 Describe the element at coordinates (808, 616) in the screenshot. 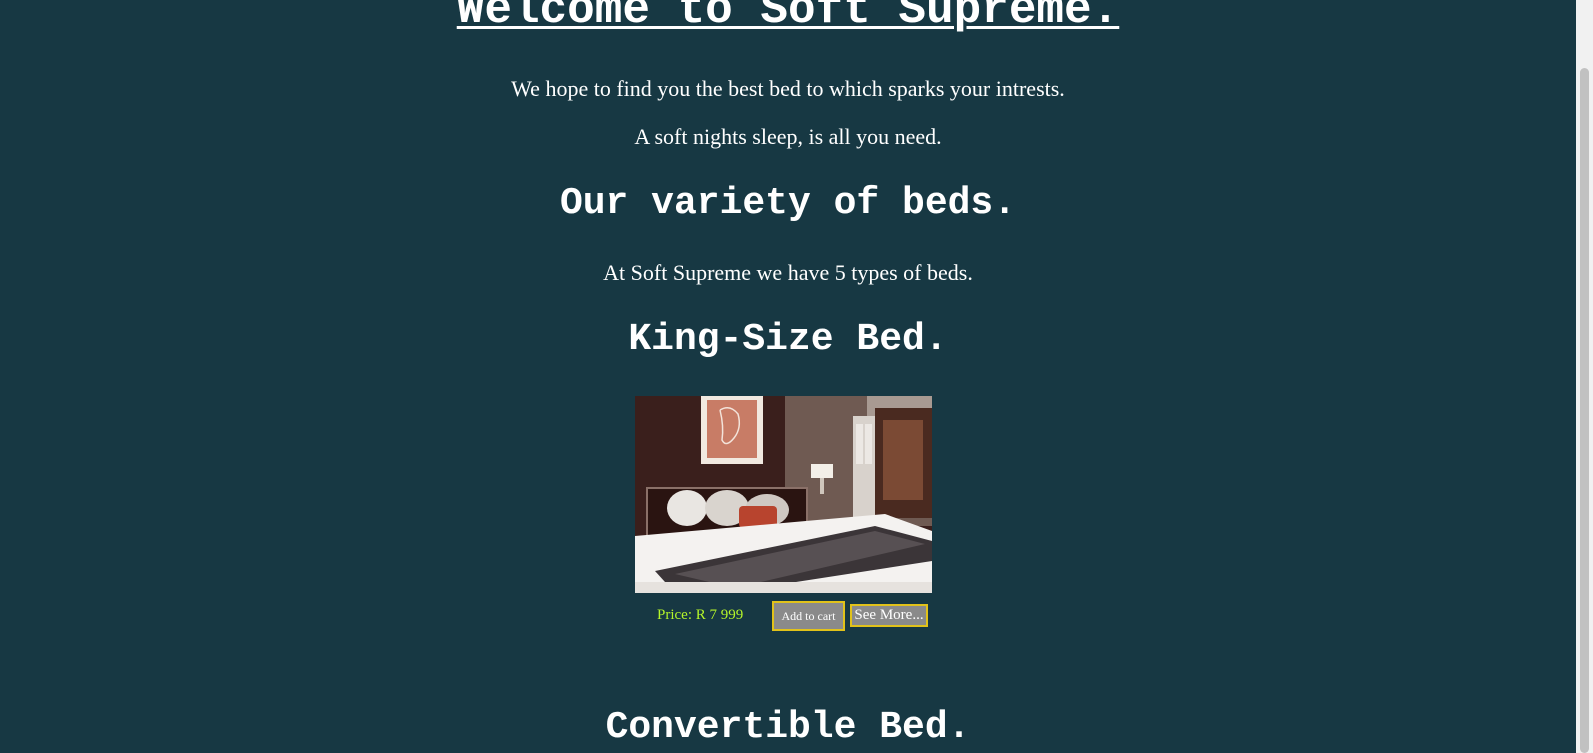

I see `add-to-cart-button: Add to cart` at that location.